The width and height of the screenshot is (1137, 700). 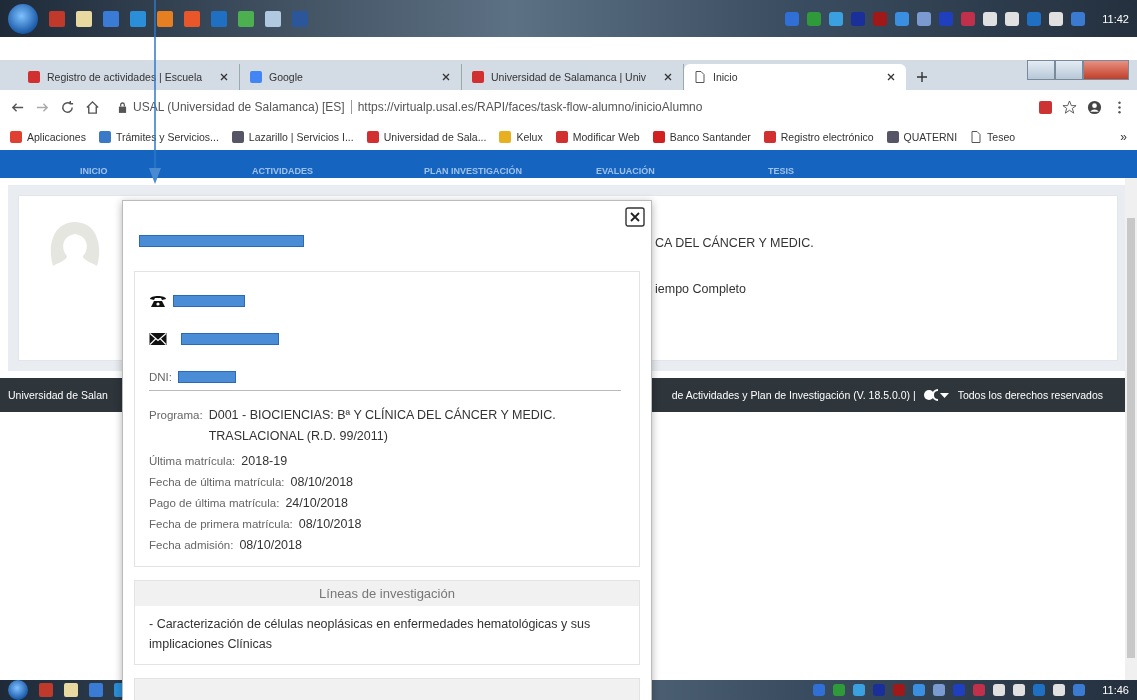 What do you see at coordinates (160, 377) in the screenshot?
I see `dni-label: DNI:` at bounding box center [160, 377].